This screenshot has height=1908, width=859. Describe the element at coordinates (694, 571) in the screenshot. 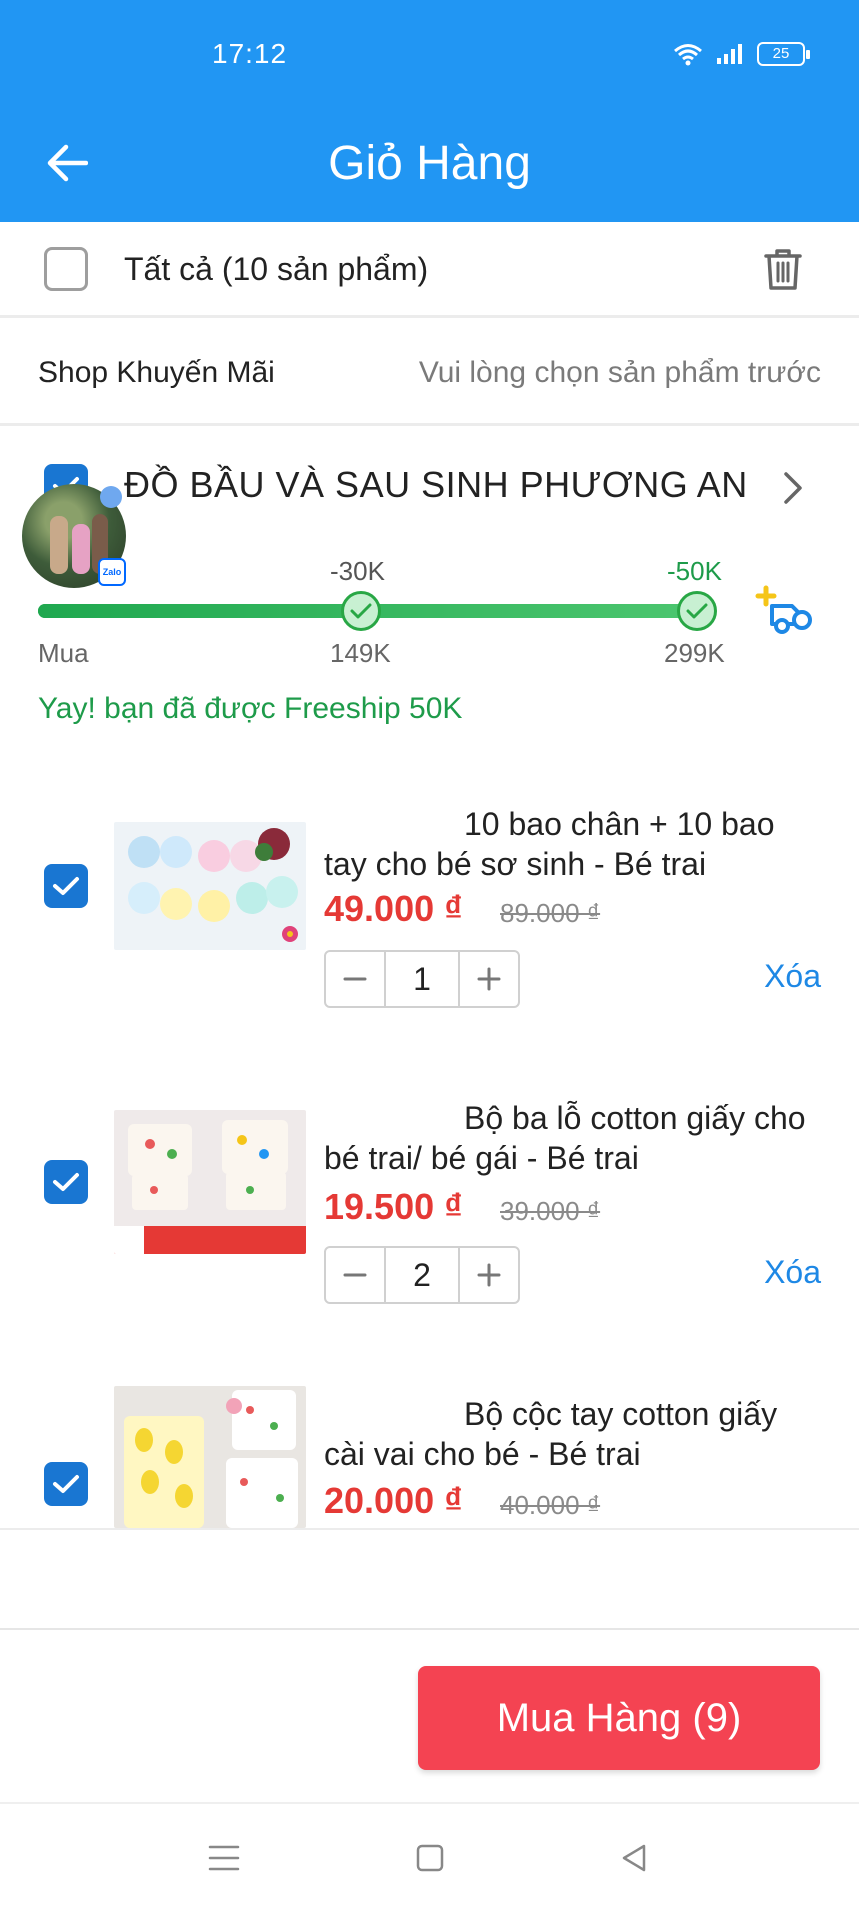

I see `milestone-discount-2: -50K` at that location.